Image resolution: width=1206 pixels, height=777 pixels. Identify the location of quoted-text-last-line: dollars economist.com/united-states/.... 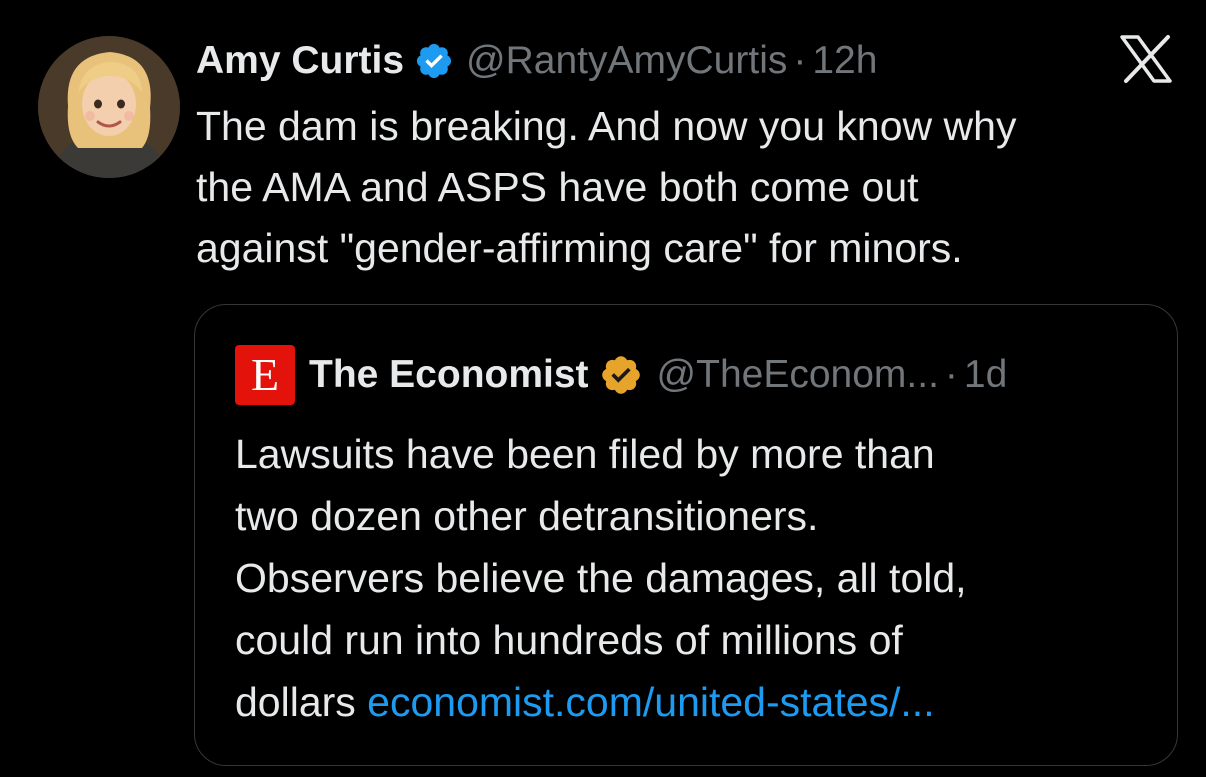
(695, 702).